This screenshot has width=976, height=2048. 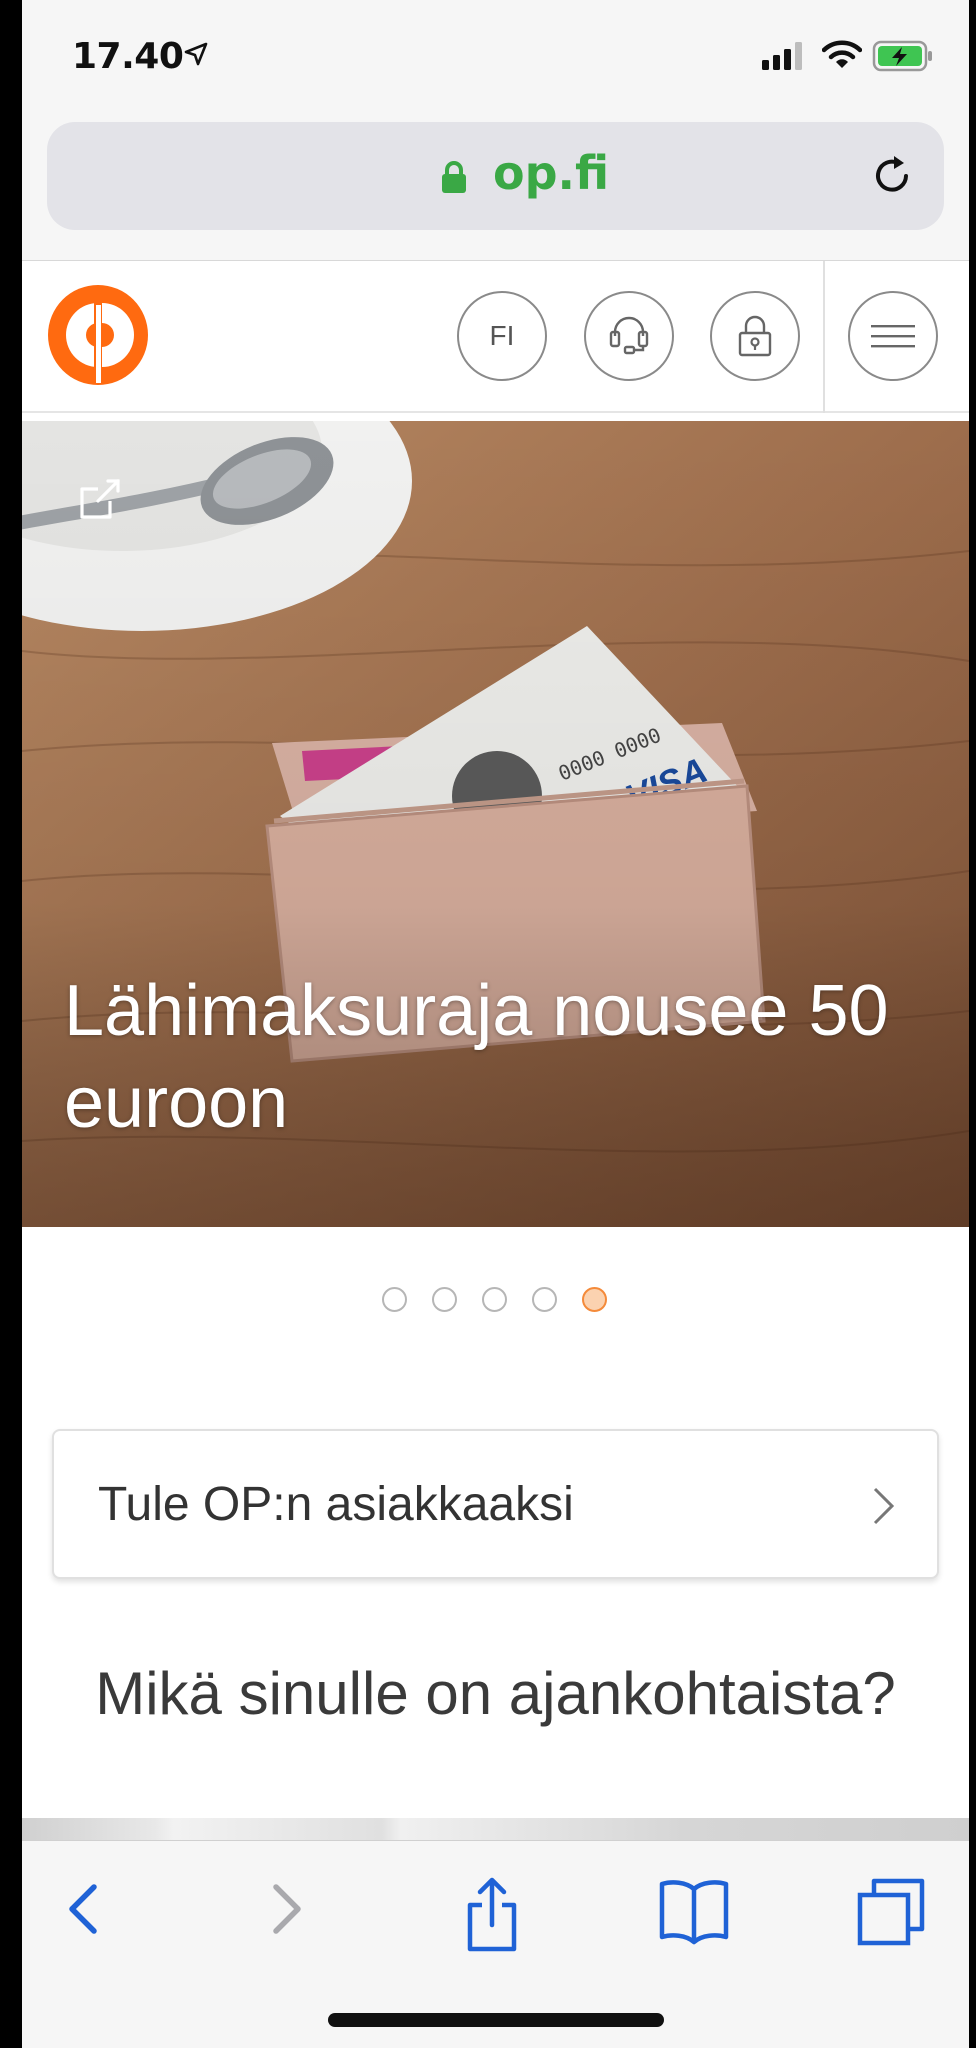 I want to click on chevron-right-icon, so click(x=884, y=1506).